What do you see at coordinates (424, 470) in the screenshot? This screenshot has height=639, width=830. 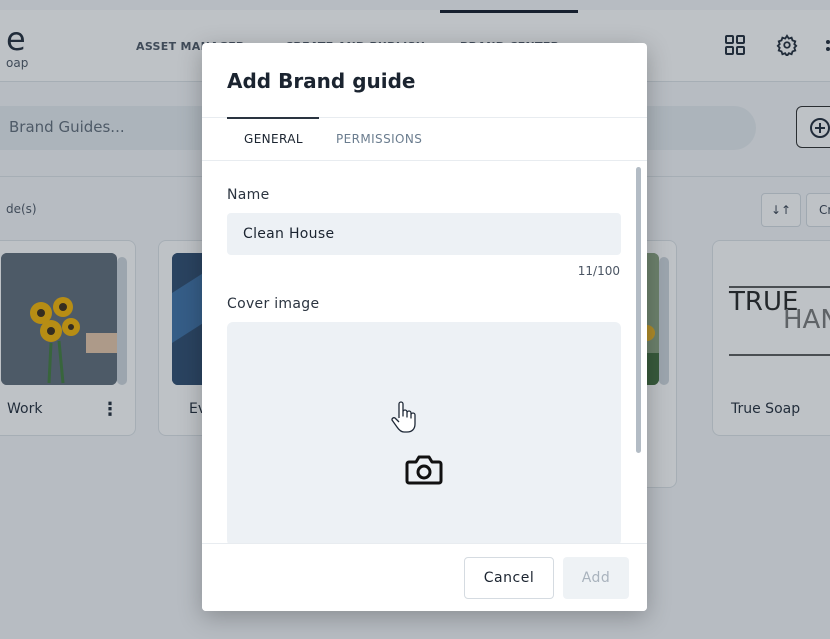 I see `camera-icon` at bounding box center [424, 470].